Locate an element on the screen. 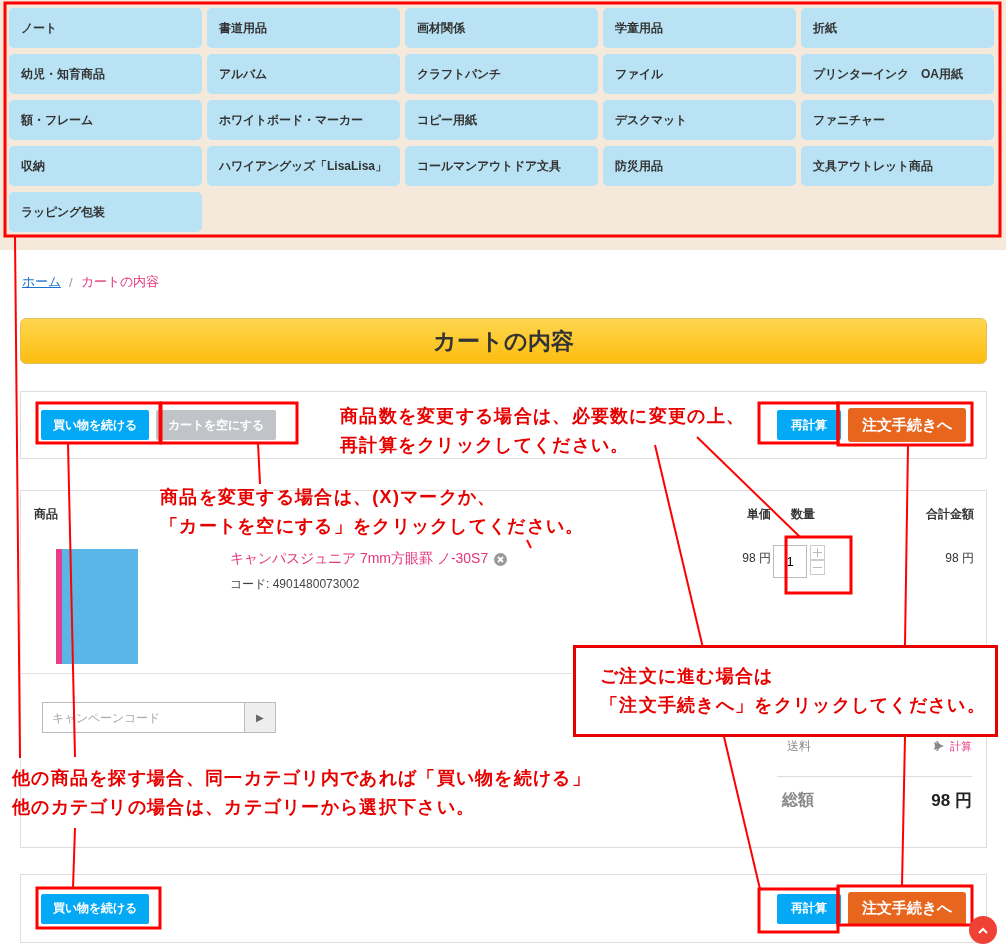  category-link: コピー用紙 is located at coordinates (501, 120).